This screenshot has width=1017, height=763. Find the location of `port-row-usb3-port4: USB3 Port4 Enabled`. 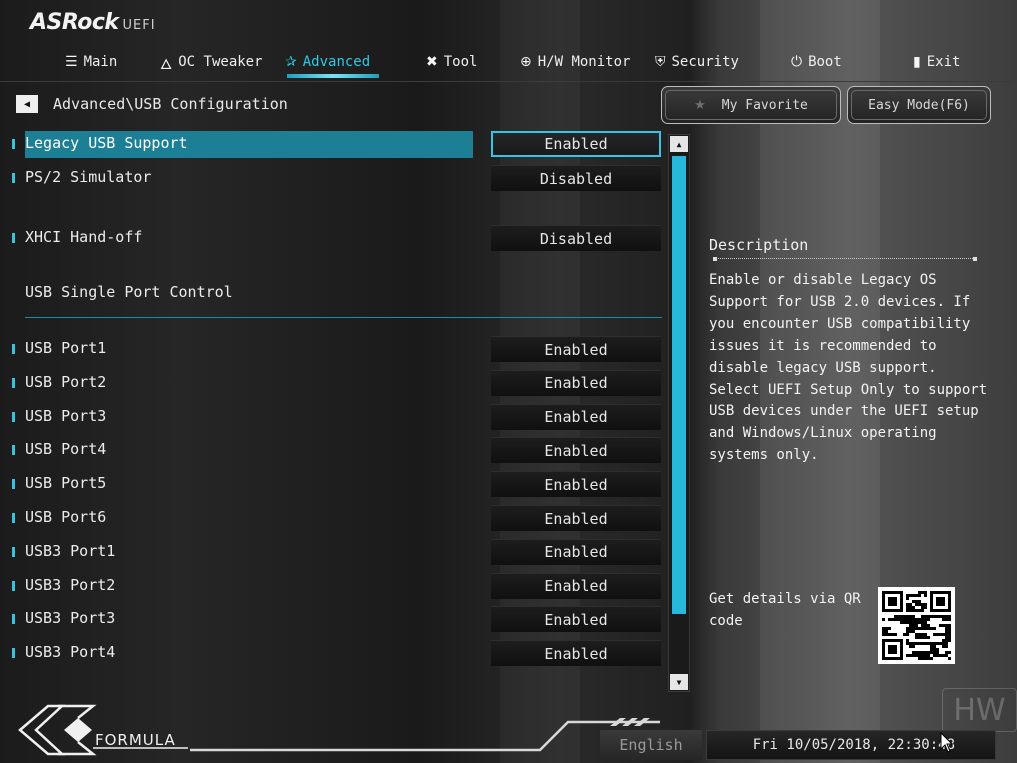

port-row-usb3-port4: USB3 Port4 Enabled is located at coordinates (332, 652).